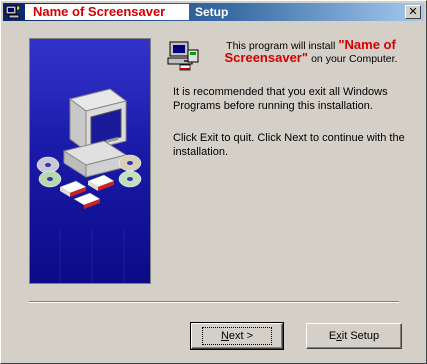  What do you see at coordinates (13, 12) in the screenshot?
I see `installer-icon` at bounding box center [13, 12].